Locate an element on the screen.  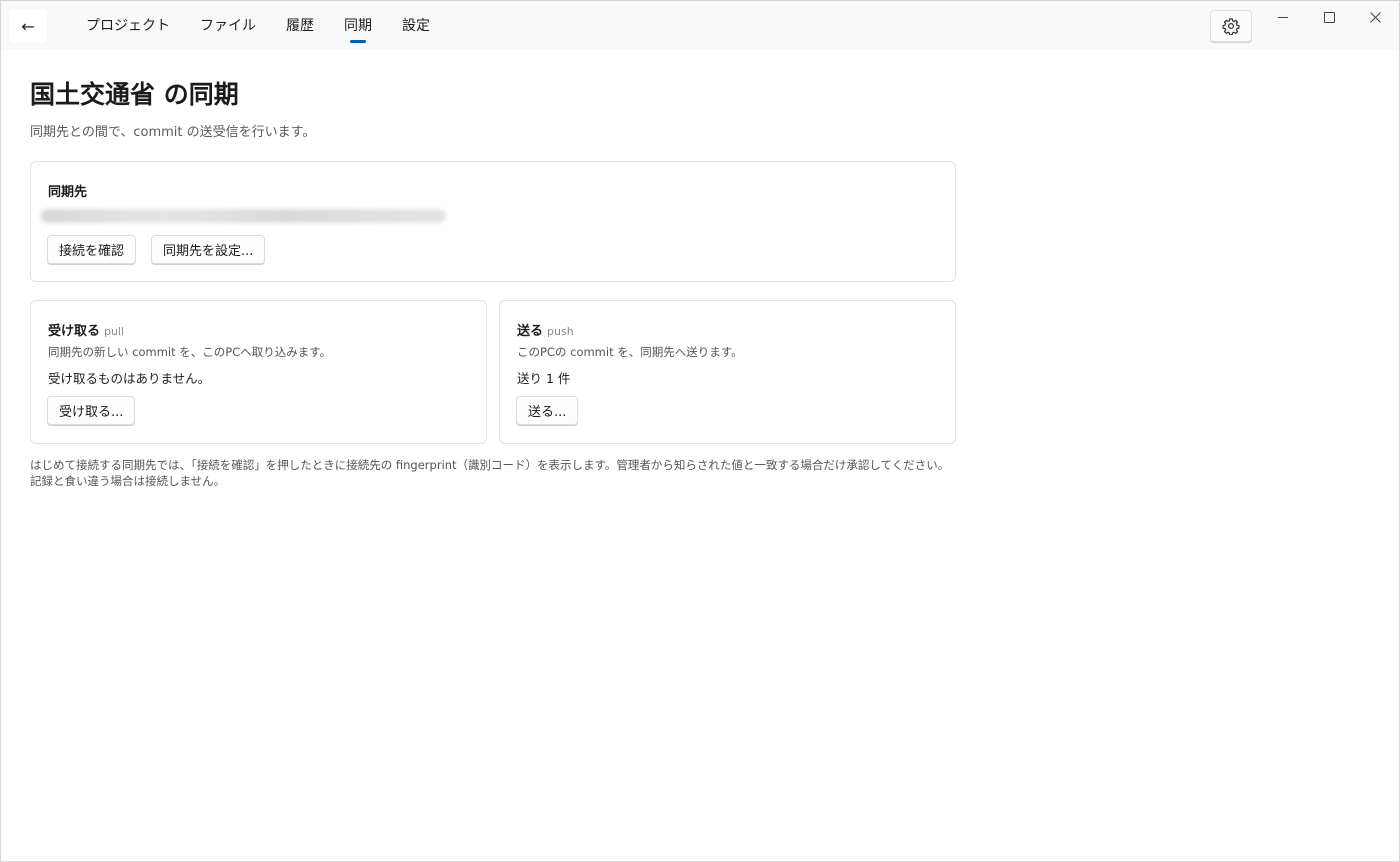
minimize-button is located at coordinates (1283, 17).